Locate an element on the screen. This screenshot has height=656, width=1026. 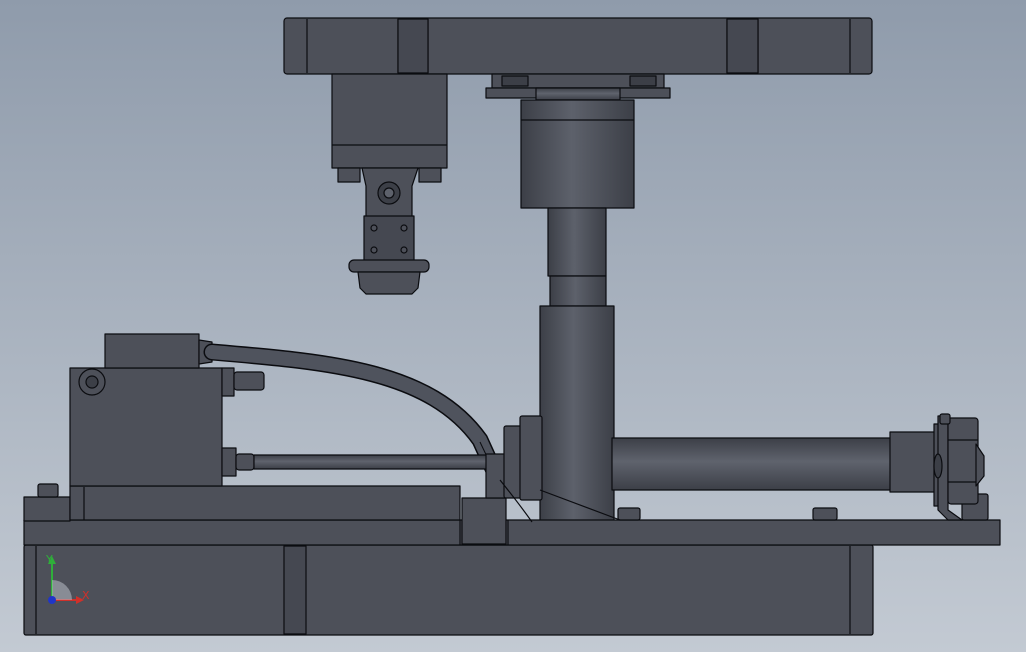
rotary-flange is located at coordinates (578, 87).